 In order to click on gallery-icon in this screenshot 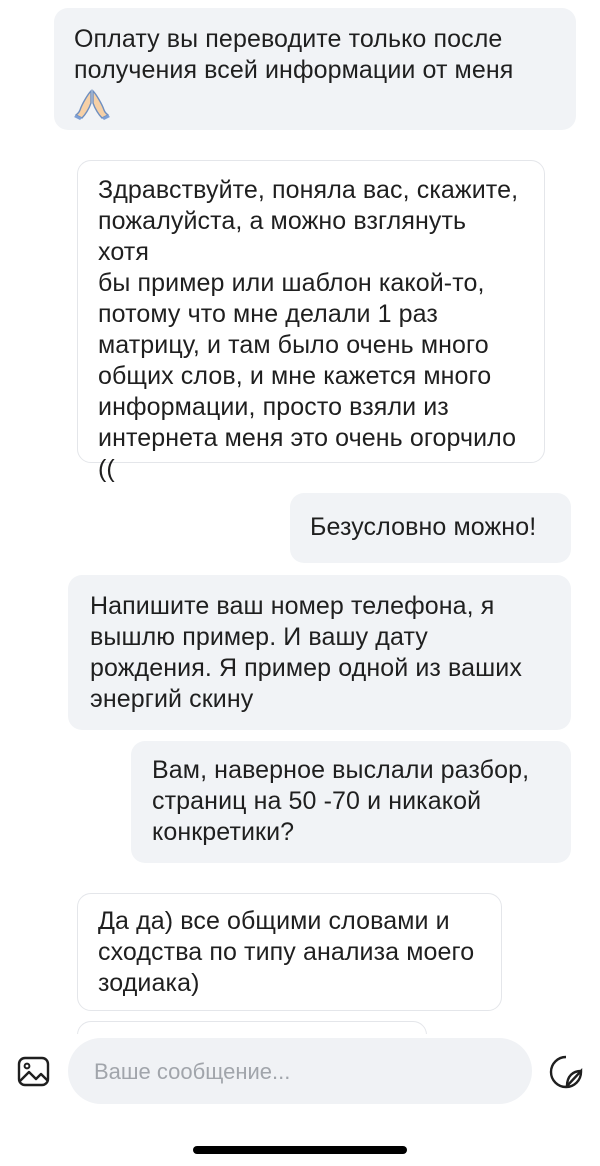, I will do `click(33, 1071)`.